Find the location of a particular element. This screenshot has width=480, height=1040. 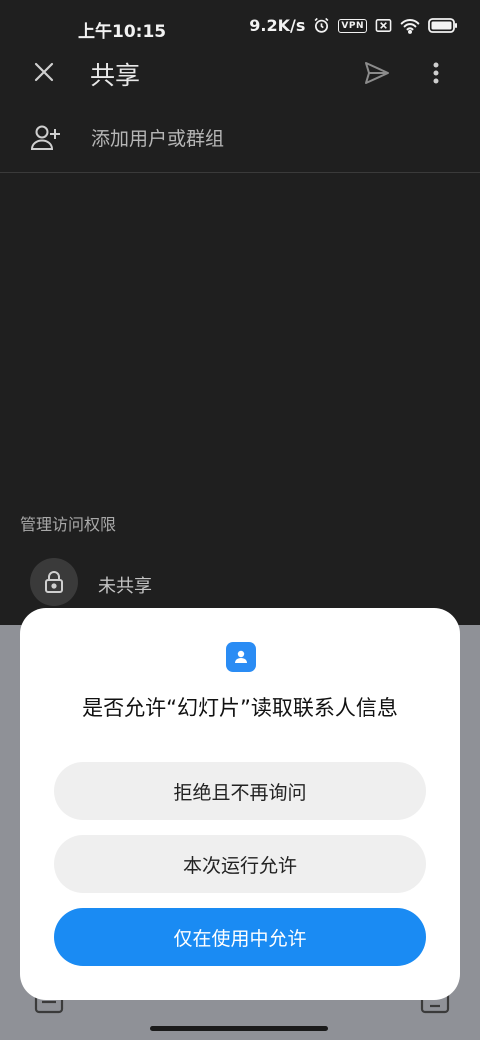

add-people-row is located at coordinates (240, 140).